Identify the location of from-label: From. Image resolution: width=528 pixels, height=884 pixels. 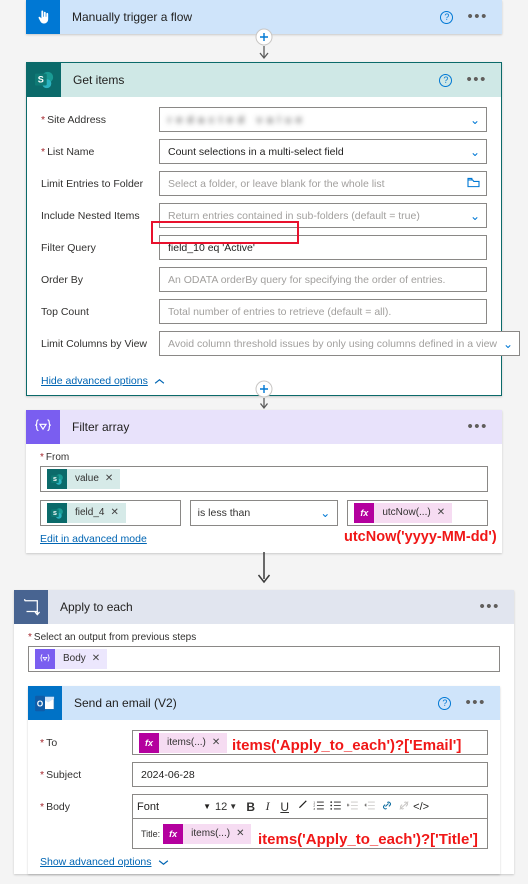
(264, 455).